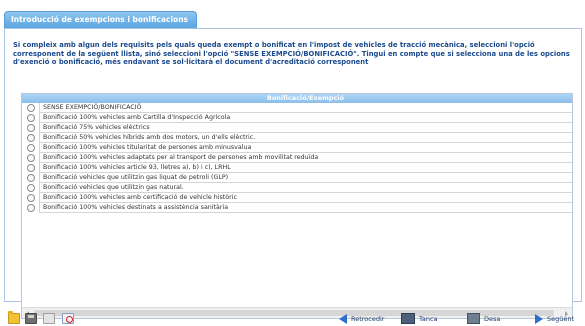  I want to click on option-label: Bonificació 75% vehicles elèctrics, so click(305, 128).